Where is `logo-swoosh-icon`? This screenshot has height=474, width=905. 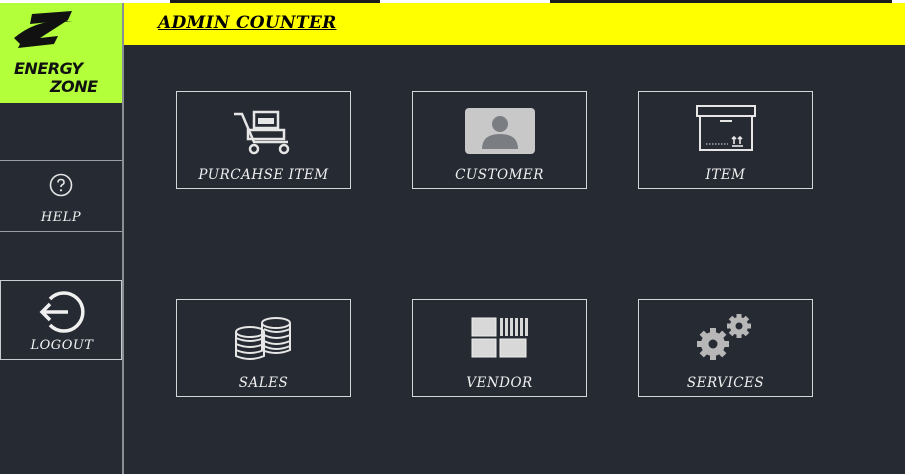 logo-swoosh-icon is located at coordinates (45, 29).